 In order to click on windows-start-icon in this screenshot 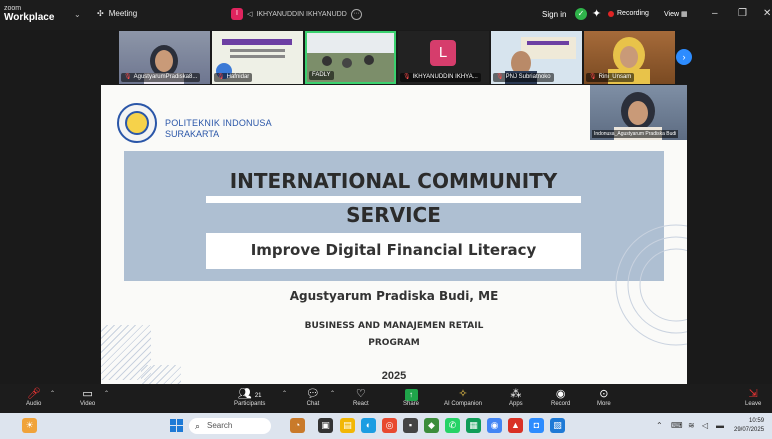, I will do `click(176, 425)`.